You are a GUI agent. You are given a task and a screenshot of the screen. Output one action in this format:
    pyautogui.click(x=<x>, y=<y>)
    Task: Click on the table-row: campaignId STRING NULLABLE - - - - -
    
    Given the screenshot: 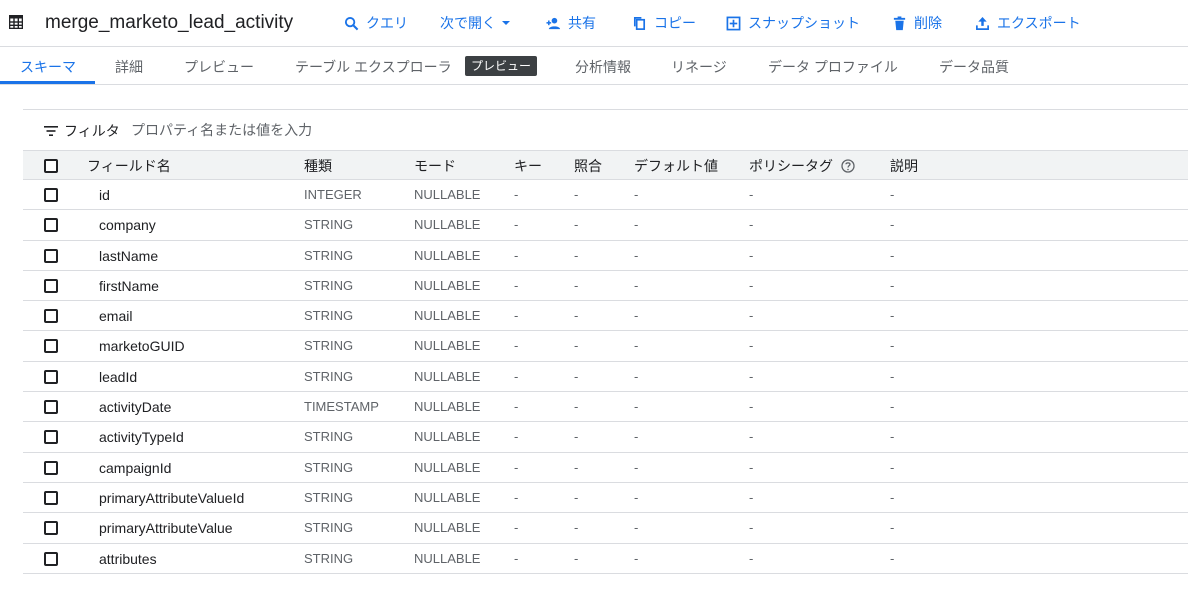 What is the action you would take?
    pyautogui.click(x=605, y=468)
    